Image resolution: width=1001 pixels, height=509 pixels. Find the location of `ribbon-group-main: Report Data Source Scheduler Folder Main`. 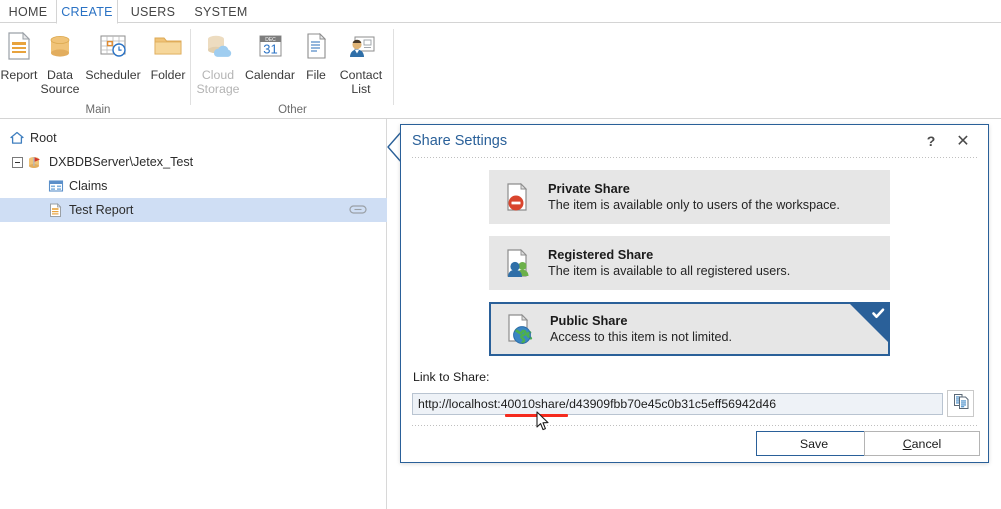

ribbon-group-main: Report Data Source Scheduler Folder Main is located at coordinates (98, 71).